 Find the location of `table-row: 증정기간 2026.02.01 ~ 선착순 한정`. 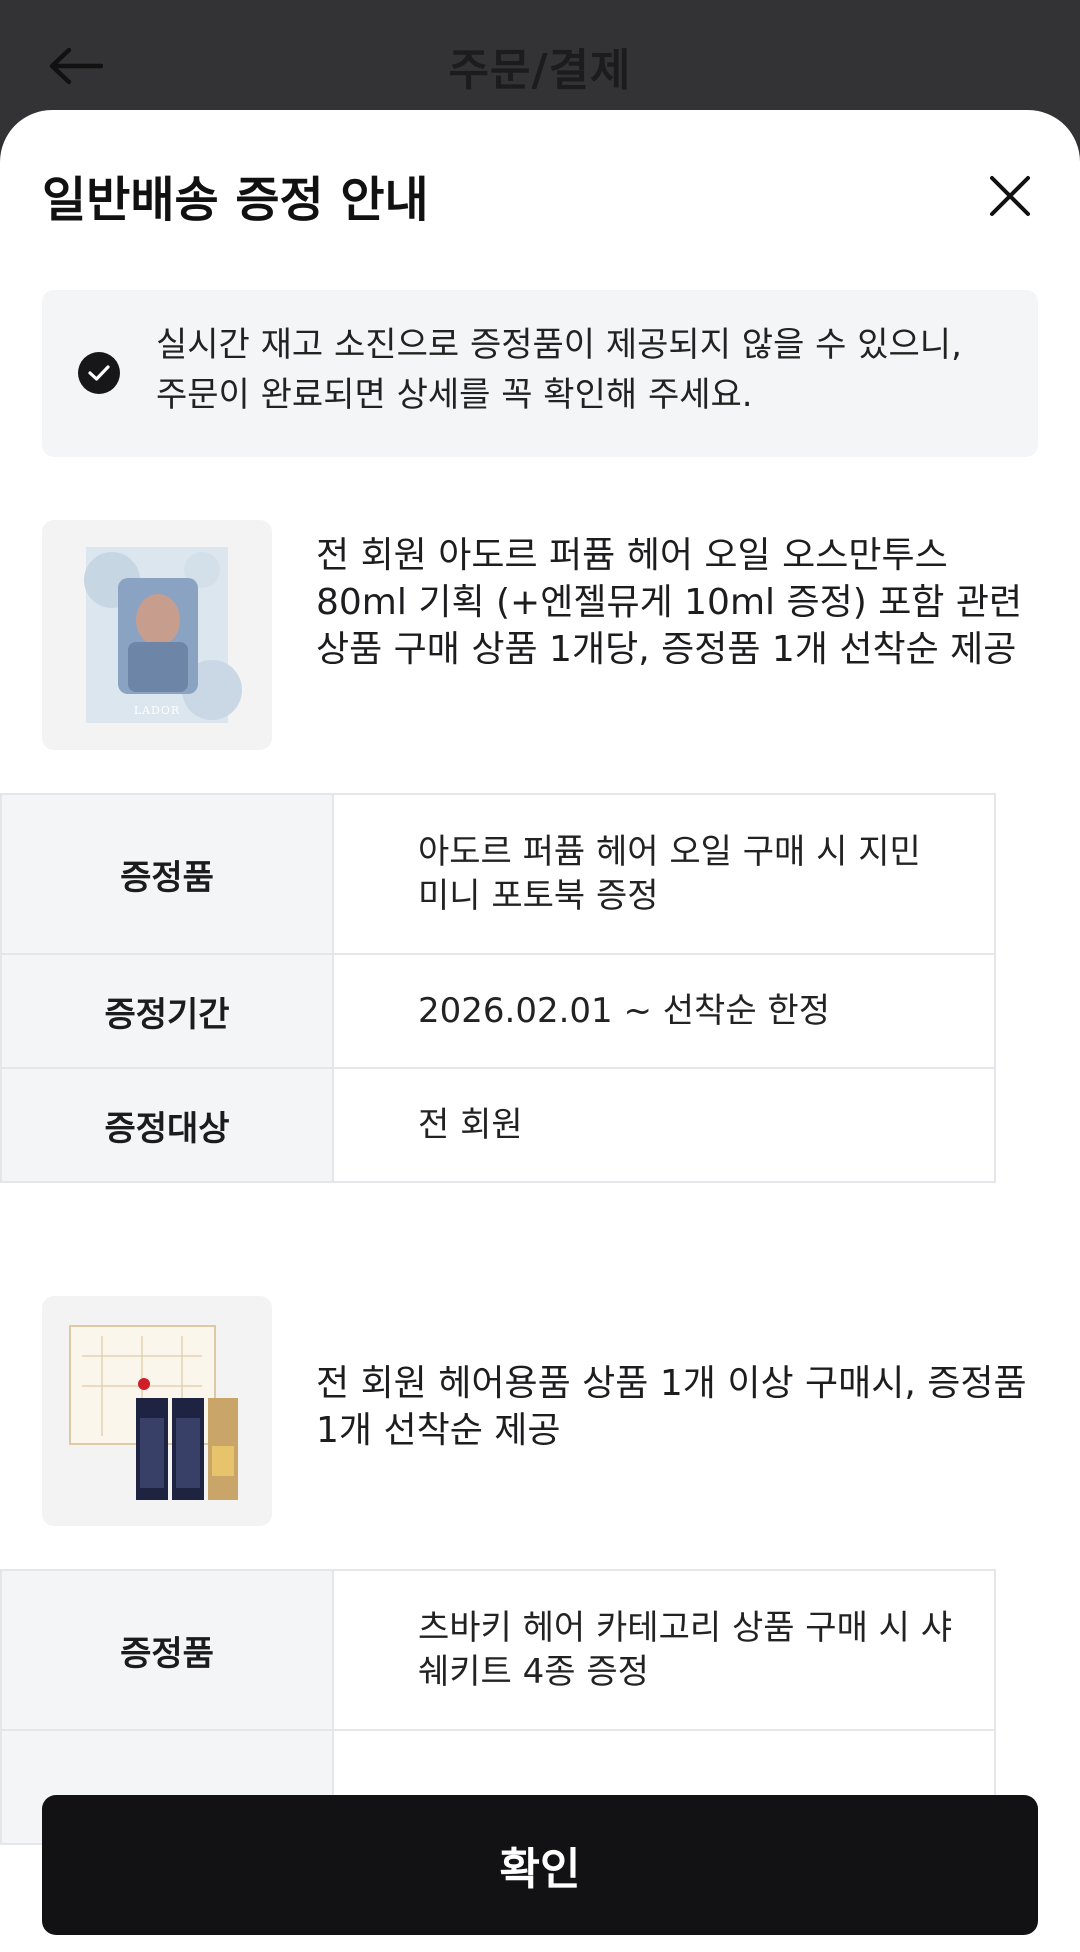

table-row: 증정기간 2026.02.01 ~ 선착순 한정 is located at coordinates (498, 1011).